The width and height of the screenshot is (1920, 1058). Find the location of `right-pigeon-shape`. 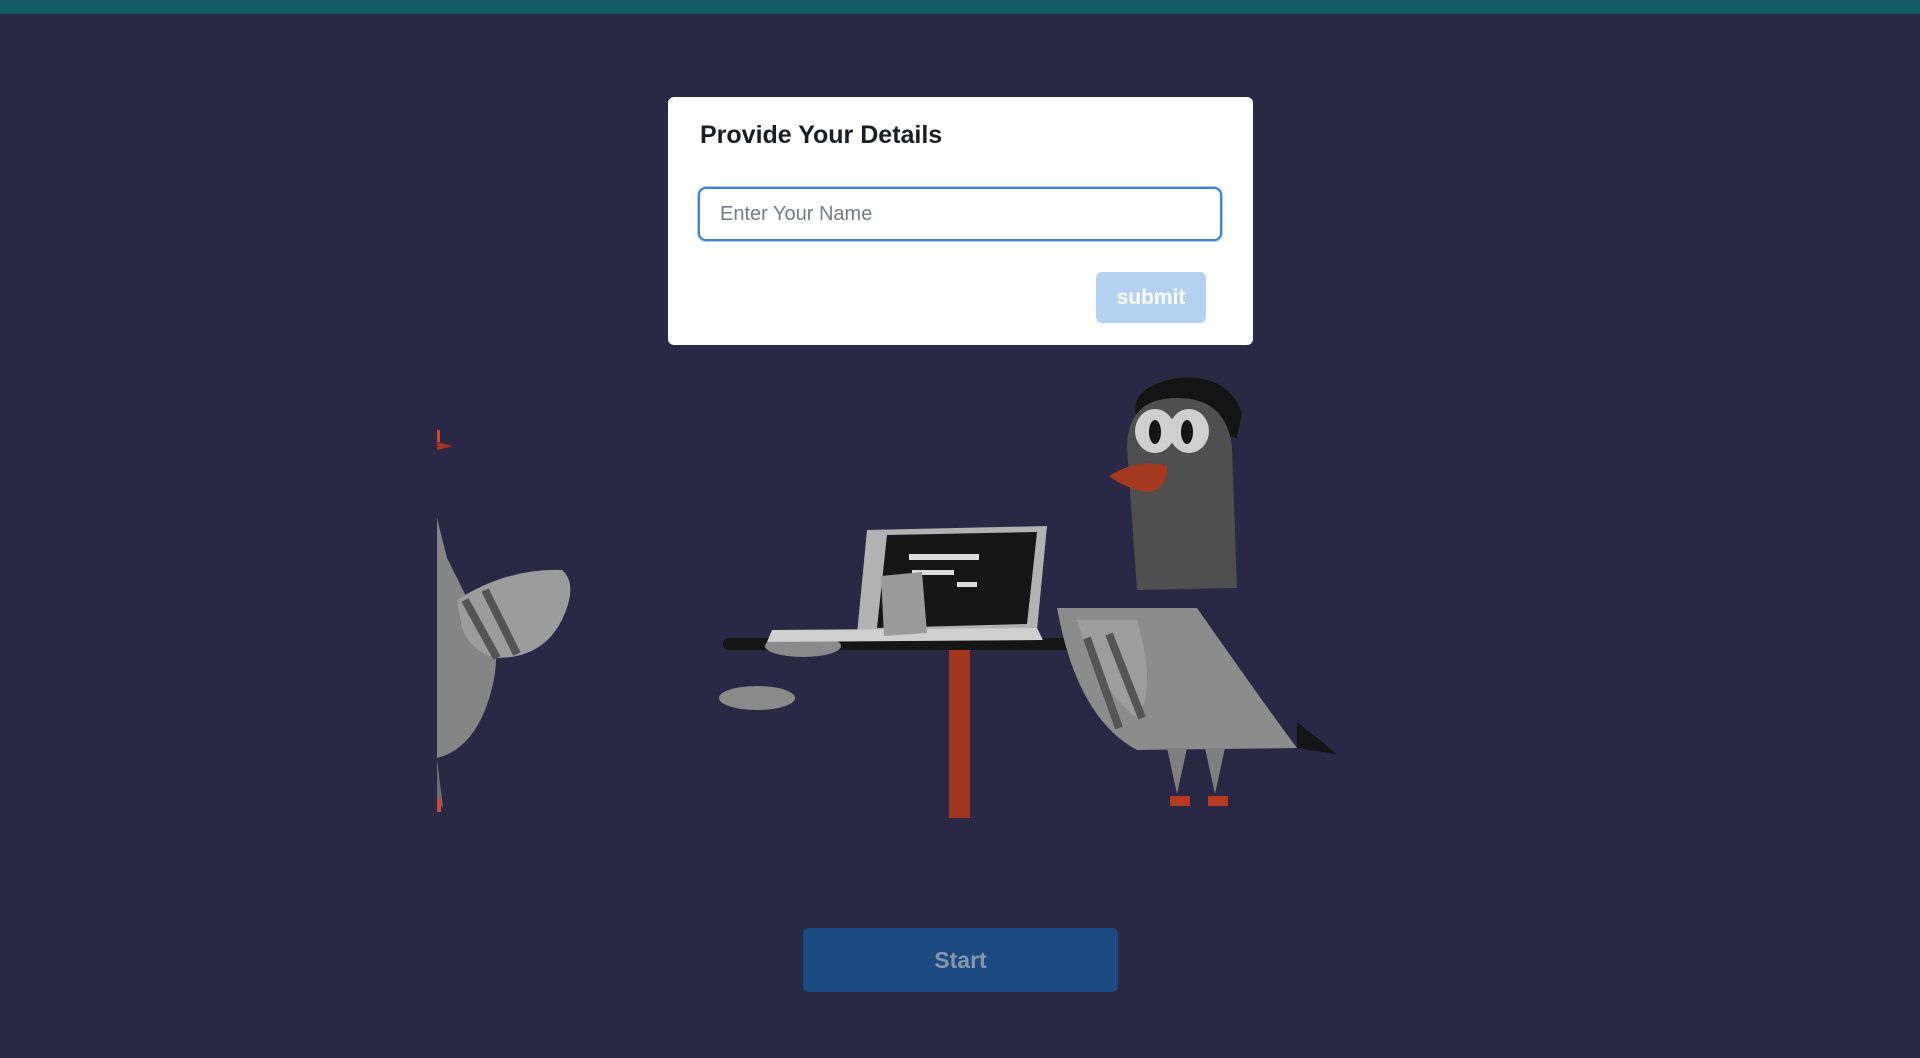

right-pigeon-shape is located at coordinates (1197, 591).